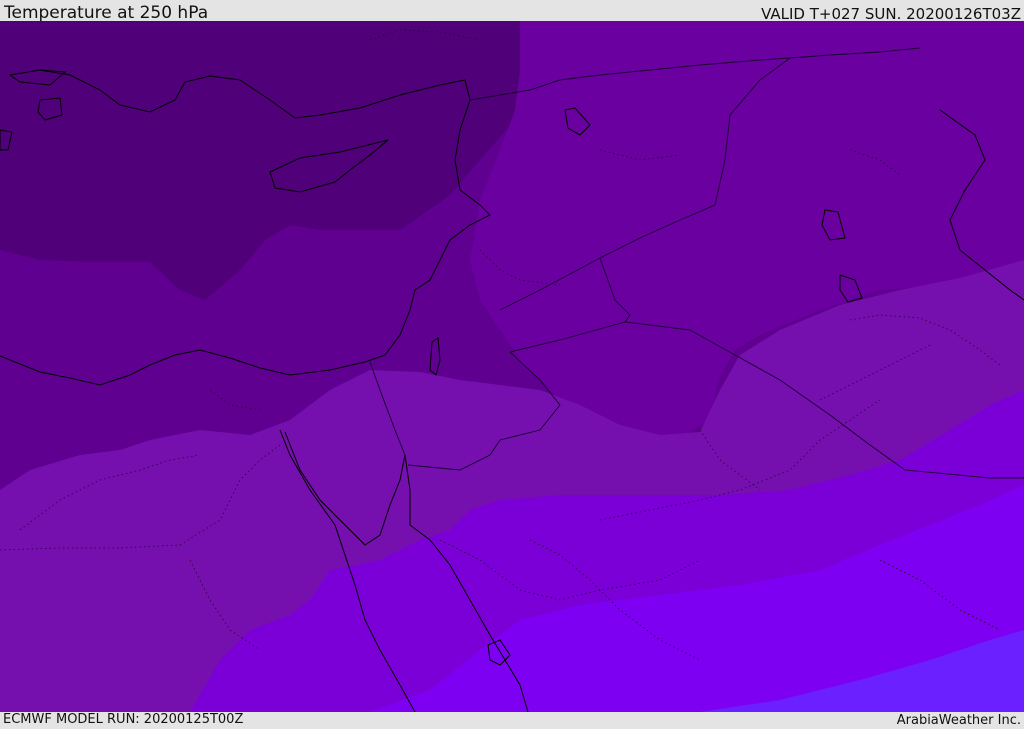 This screenshot has height=729, width=1024. What do you see at coordinates (958, 720) in the screenshot?
I see `credit-label: ArabiaWeather Inc.` at bounding box center [958, 720].